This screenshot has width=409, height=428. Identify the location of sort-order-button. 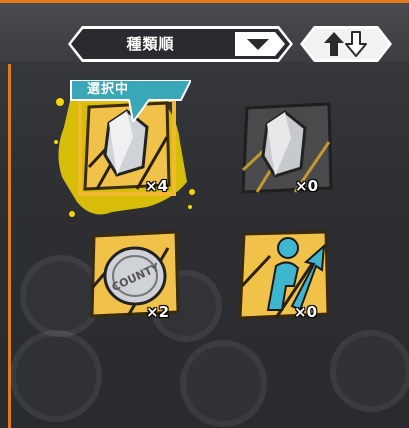
(346, 44).